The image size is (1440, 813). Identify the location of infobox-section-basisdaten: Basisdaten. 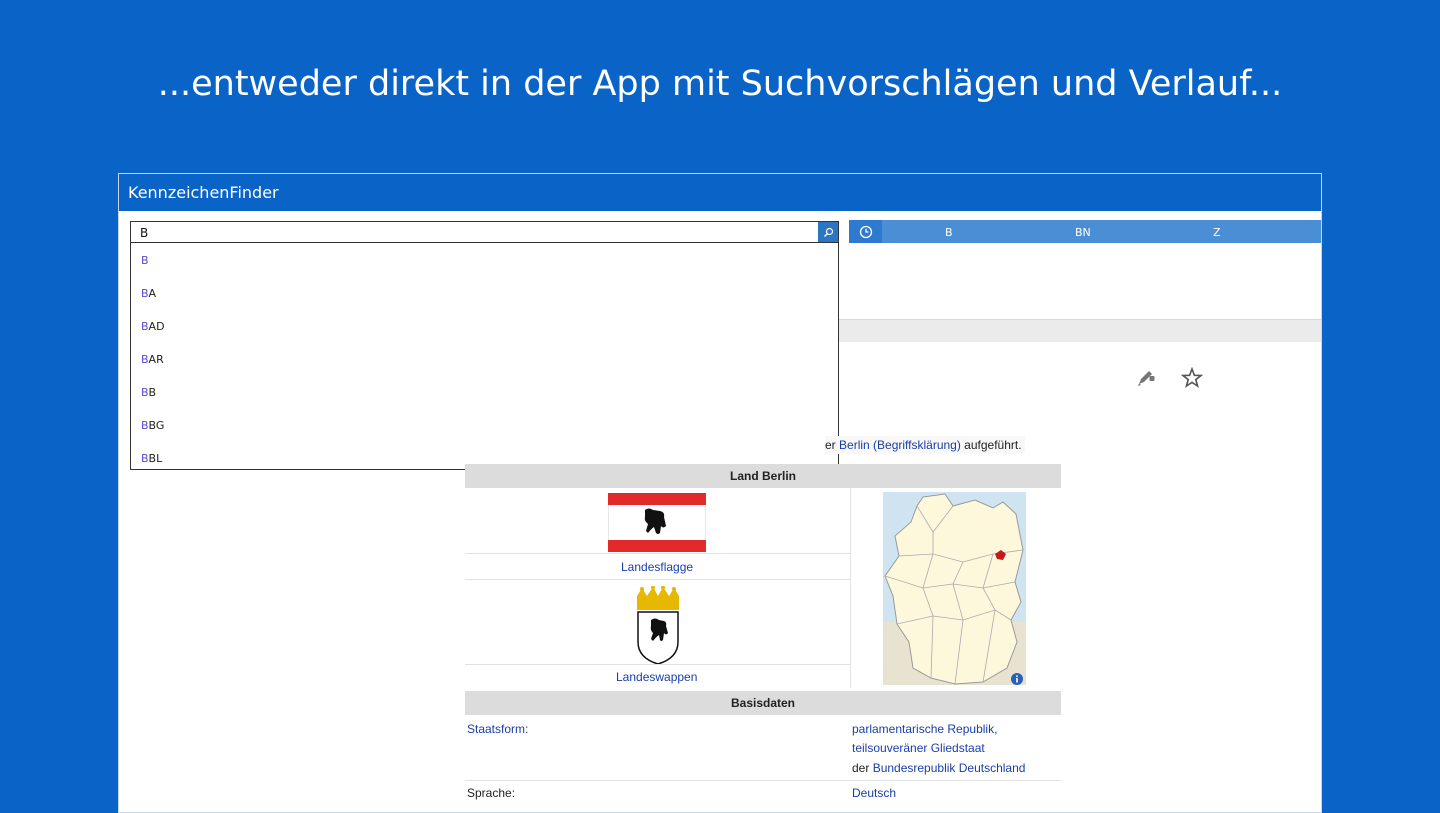
(763, 703).